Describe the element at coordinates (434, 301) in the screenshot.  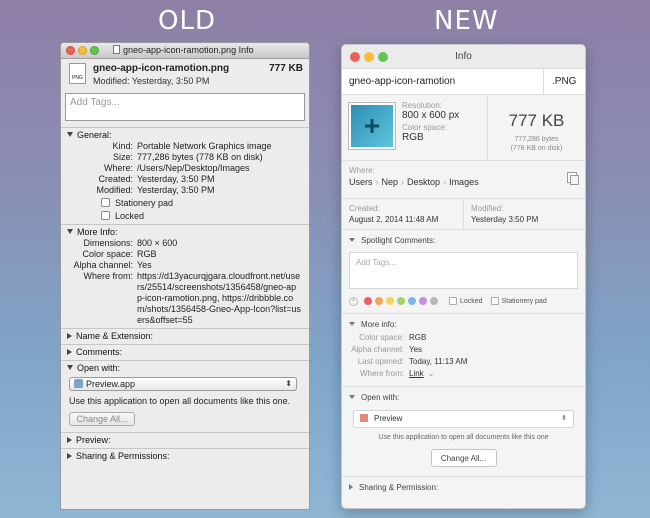
I see `tag-color-gray` at that location.